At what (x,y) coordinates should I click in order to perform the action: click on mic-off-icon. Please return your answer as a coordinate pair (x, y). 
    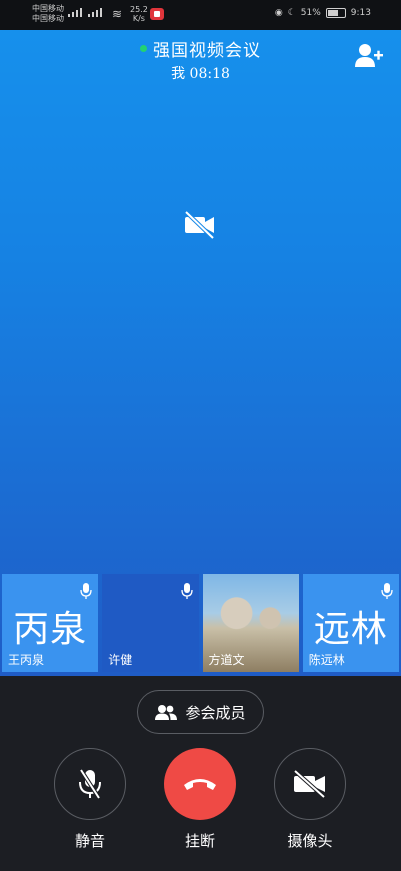
    Looking at the image, I should click on (90, 784).